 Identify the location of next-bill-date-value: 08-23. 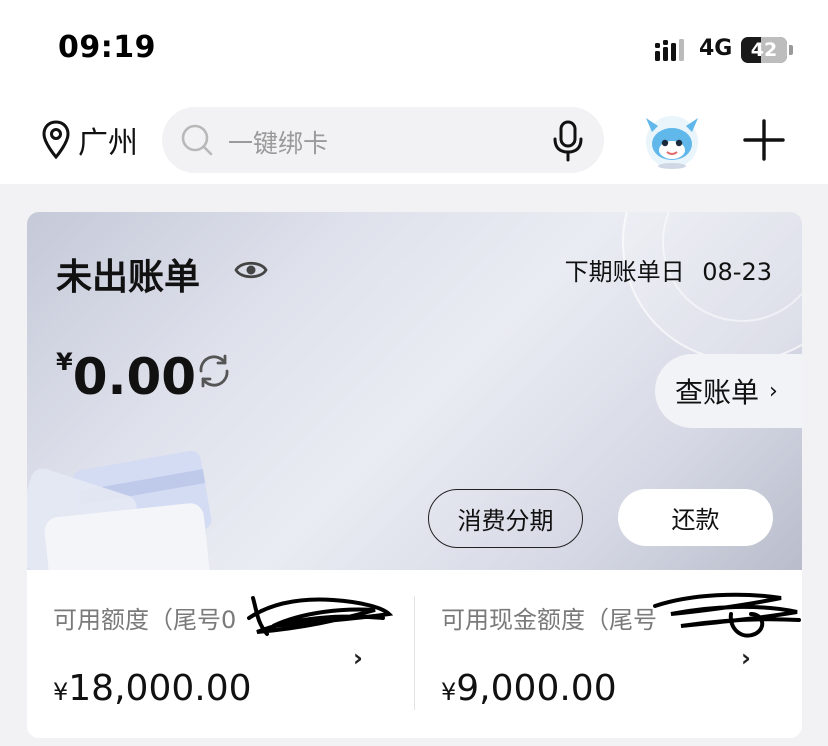
(737, 272).